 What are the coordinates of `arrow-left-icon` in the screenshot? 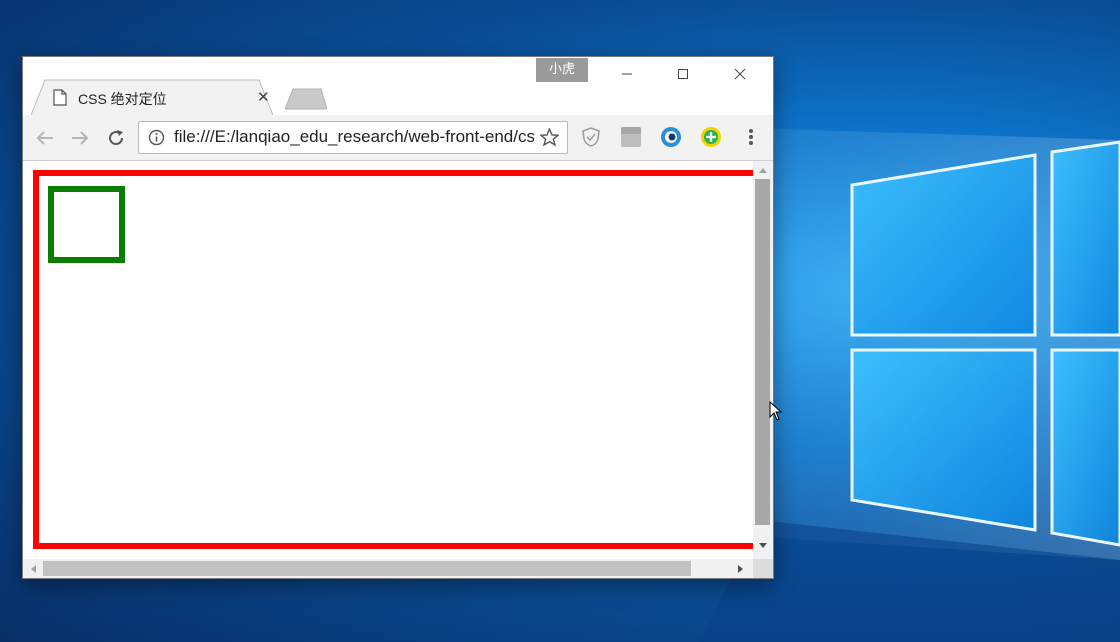 It's located at (44, 138).